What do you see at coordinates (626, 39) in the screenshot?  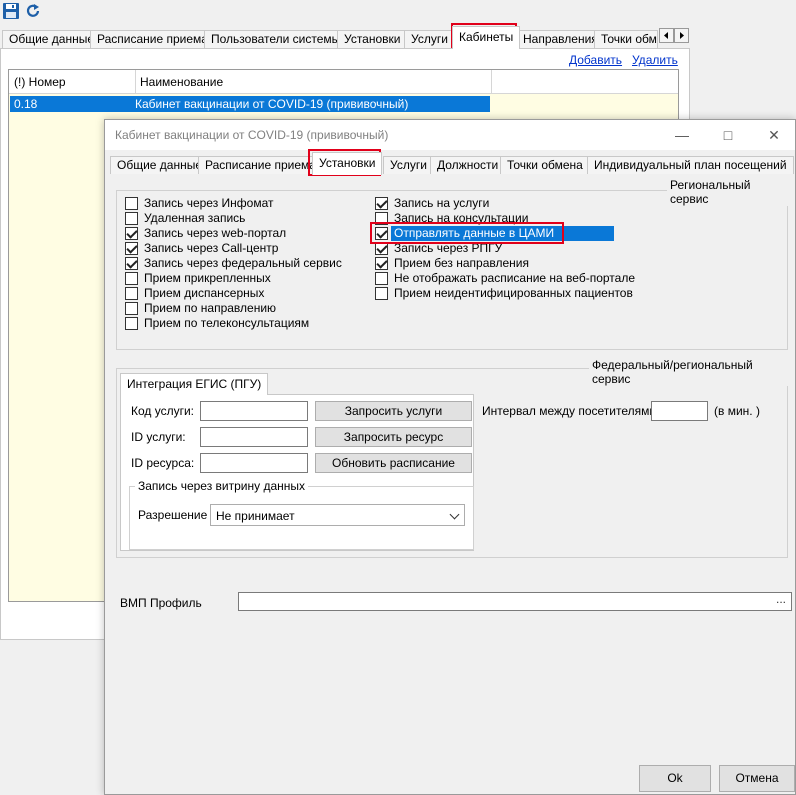 I see `tab-exchange-points: Точки обме` at bounding box center [626, 39].